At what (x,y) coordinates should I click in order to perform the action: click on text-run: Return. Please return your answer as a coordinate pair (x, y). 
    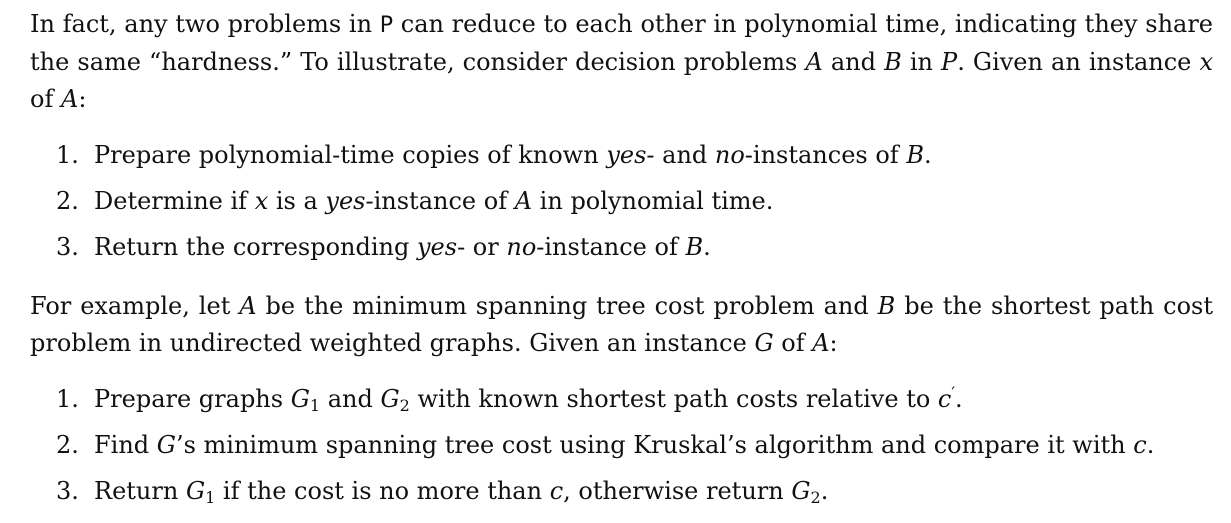
    Looking at the image, I should click on (140, 491).